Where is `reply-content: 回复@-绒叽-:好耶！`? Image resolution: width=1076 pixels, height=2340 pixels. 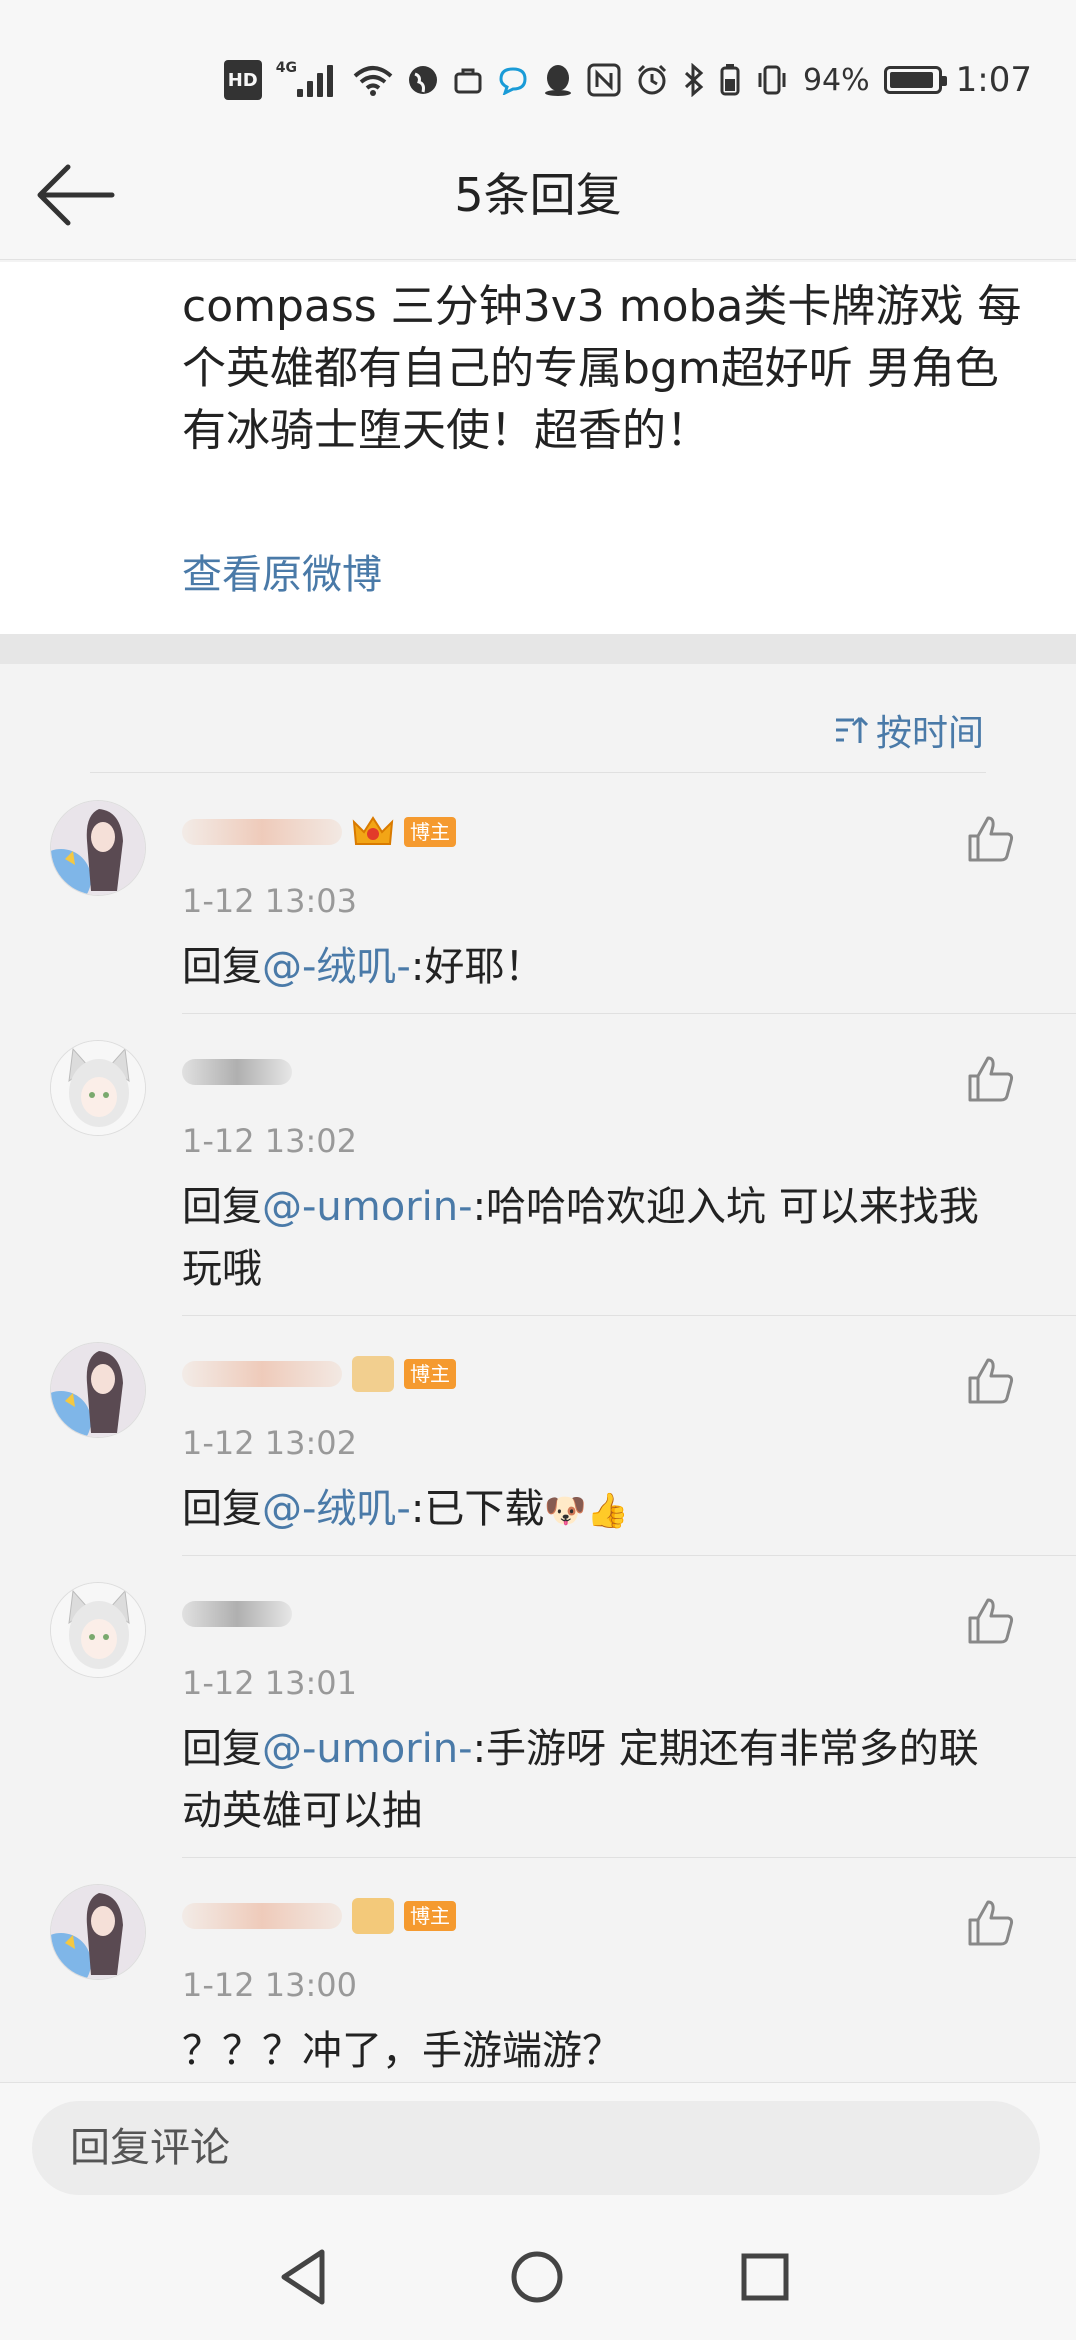
reply-content: 回复@-绒叽-:好耶！ is located at coordinates (363, 967).